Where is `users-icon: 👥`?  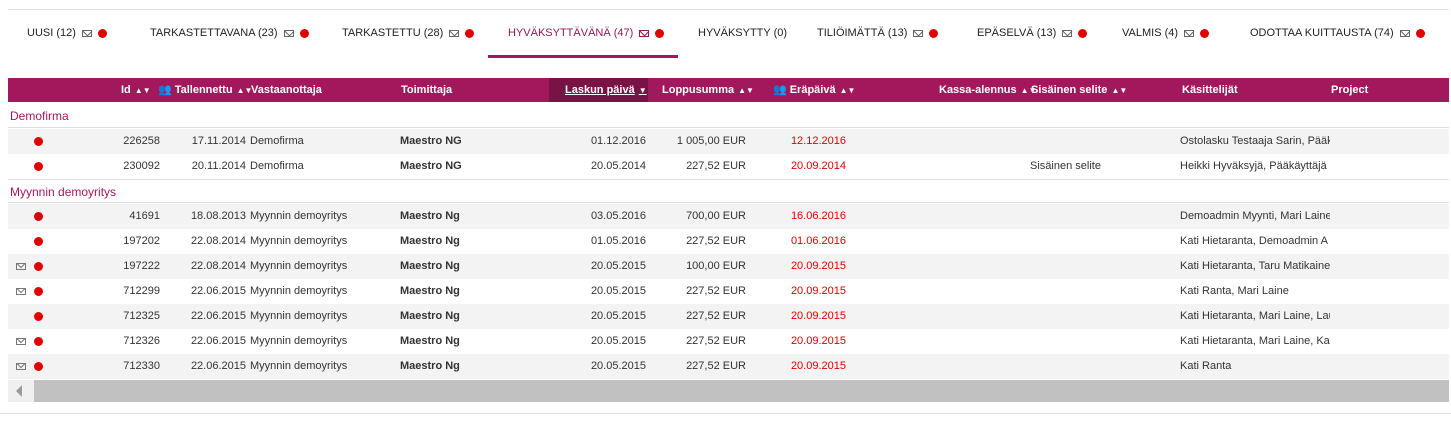 users-icon: 👥 is located at coordinates (165, 90).